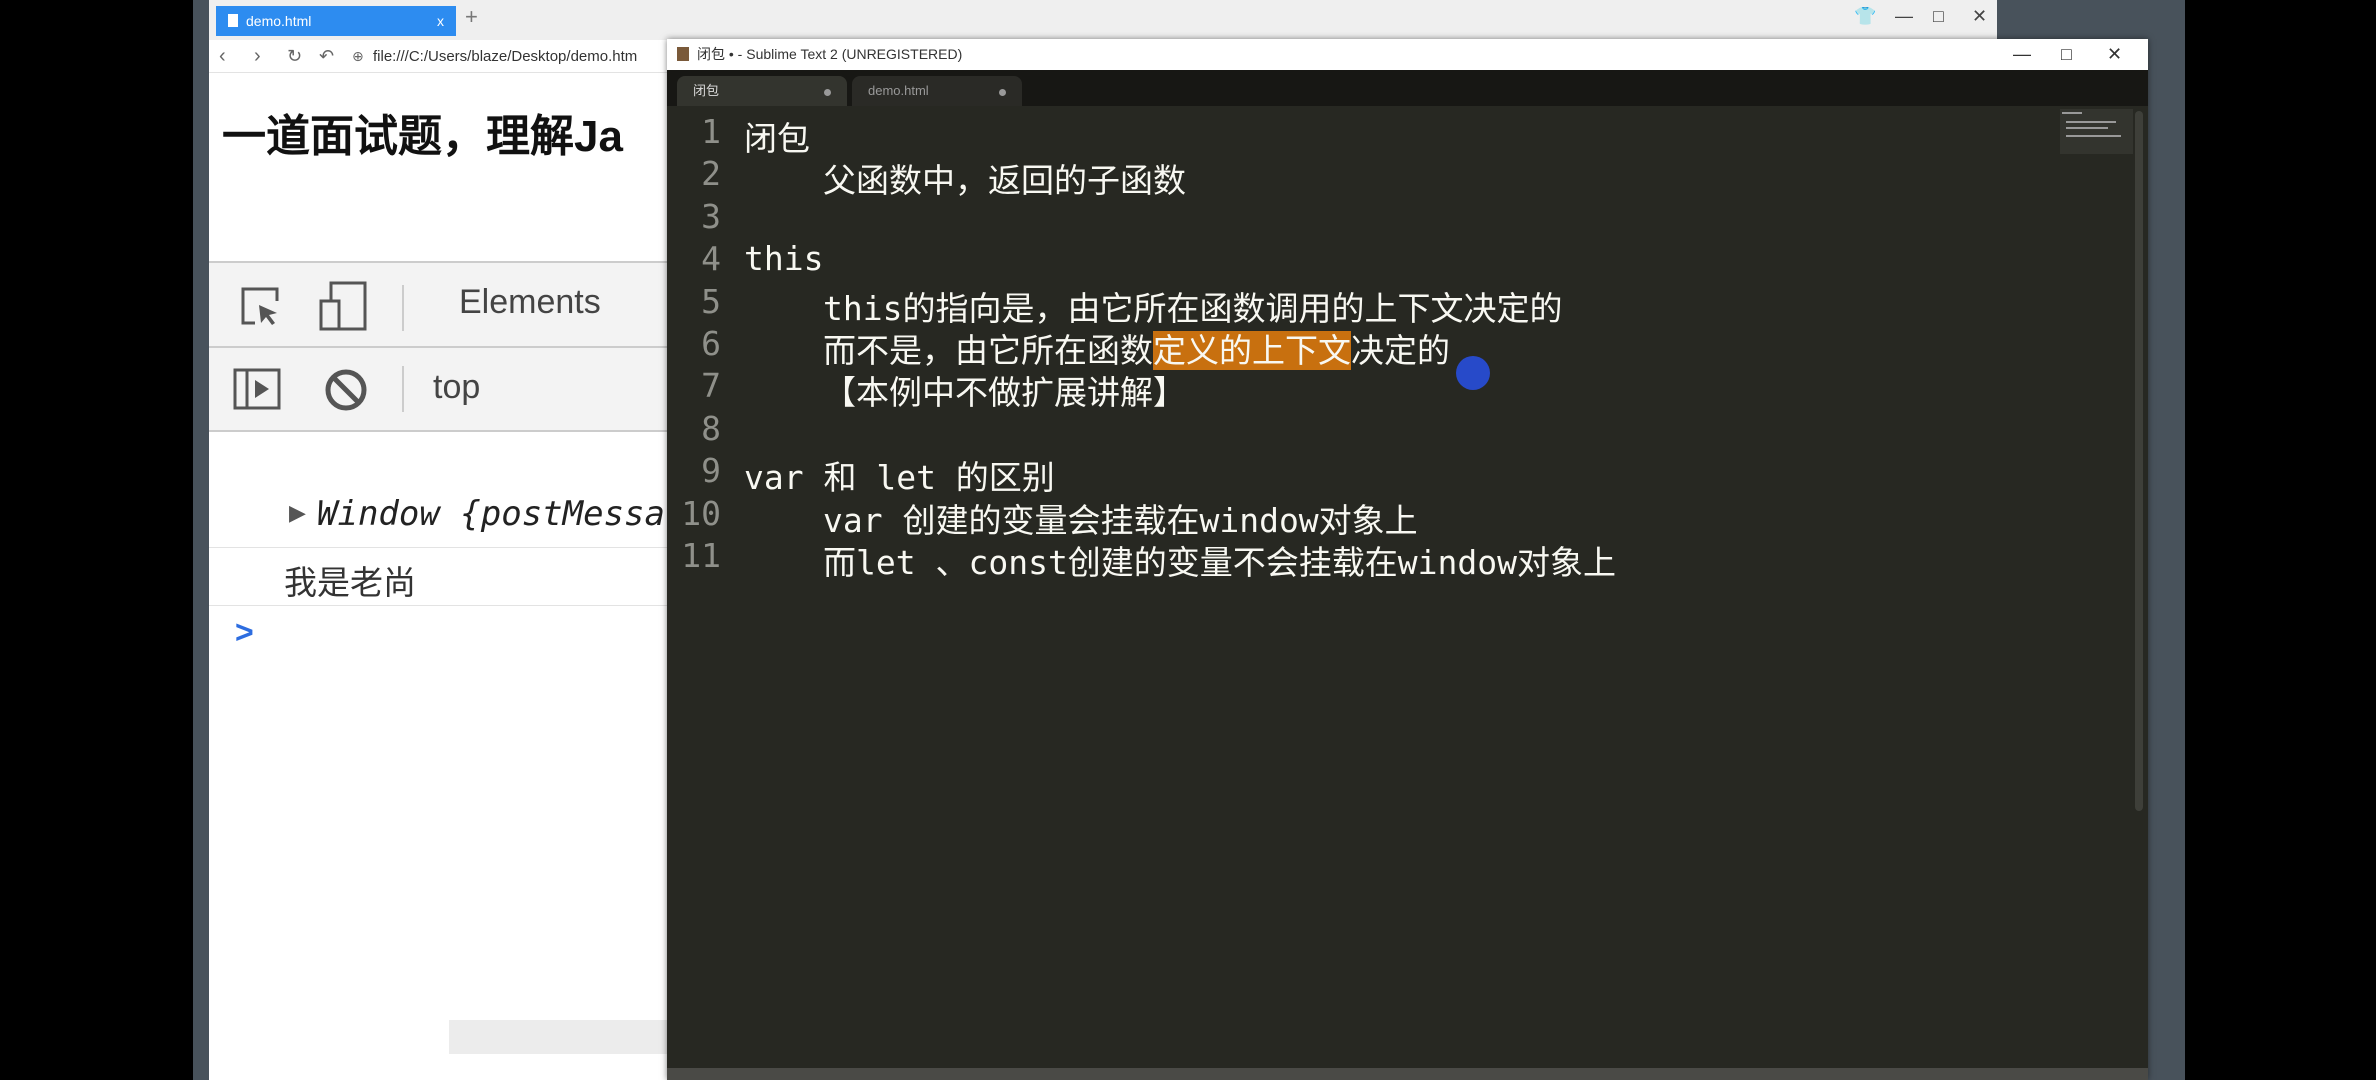  What do you see at coordinates (937, 91) in the screenshot?
I see `editor-tab: demo.html` at bounding box center [937, 91].